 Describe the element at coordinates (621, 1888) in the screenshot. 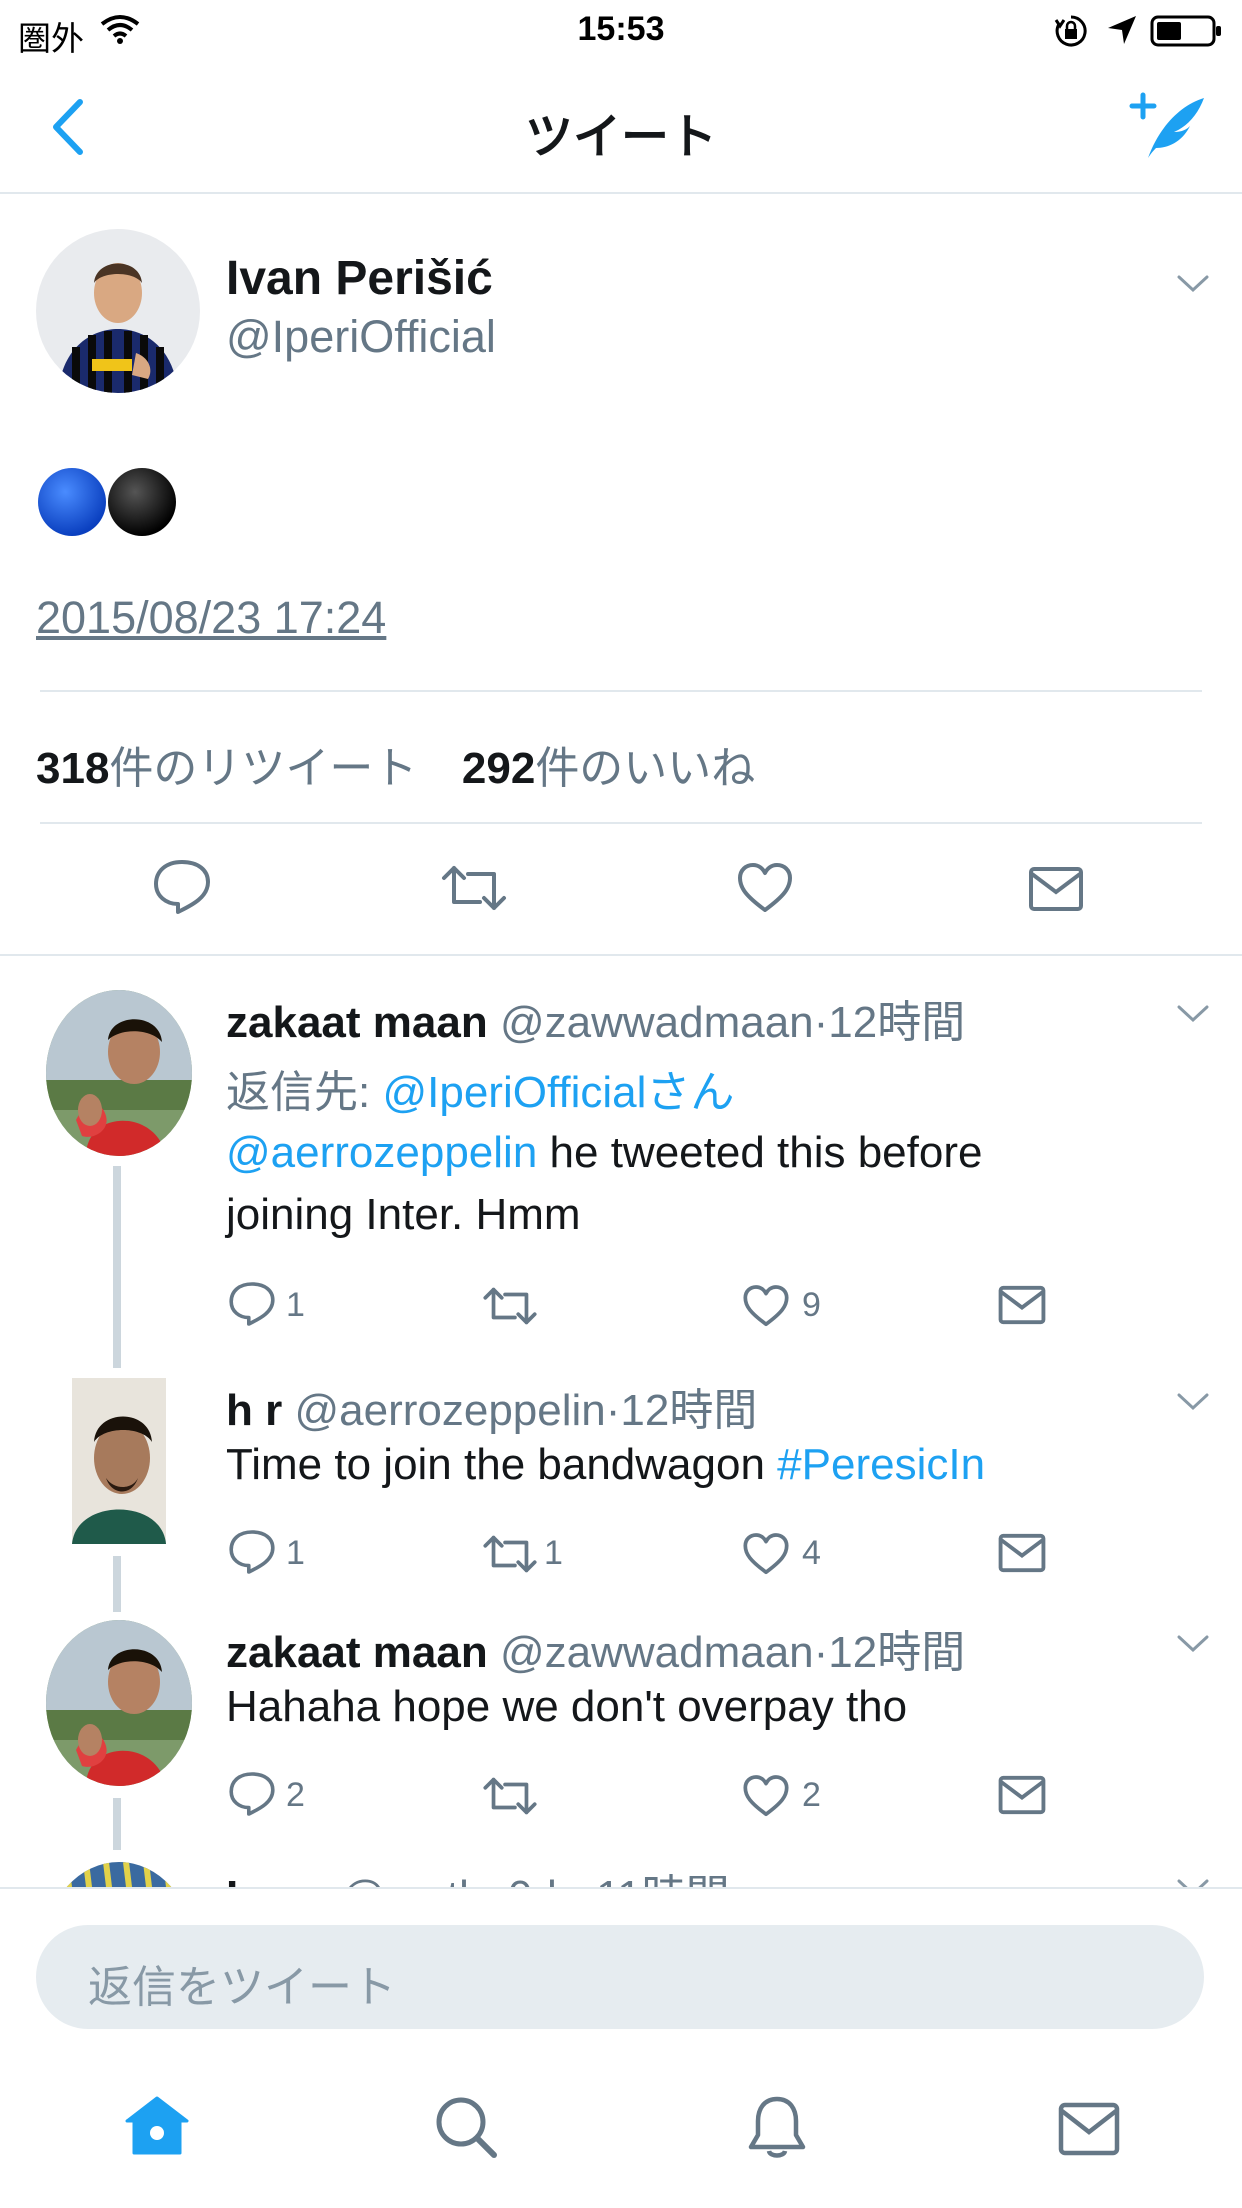

I see `composer-divider` at that location.